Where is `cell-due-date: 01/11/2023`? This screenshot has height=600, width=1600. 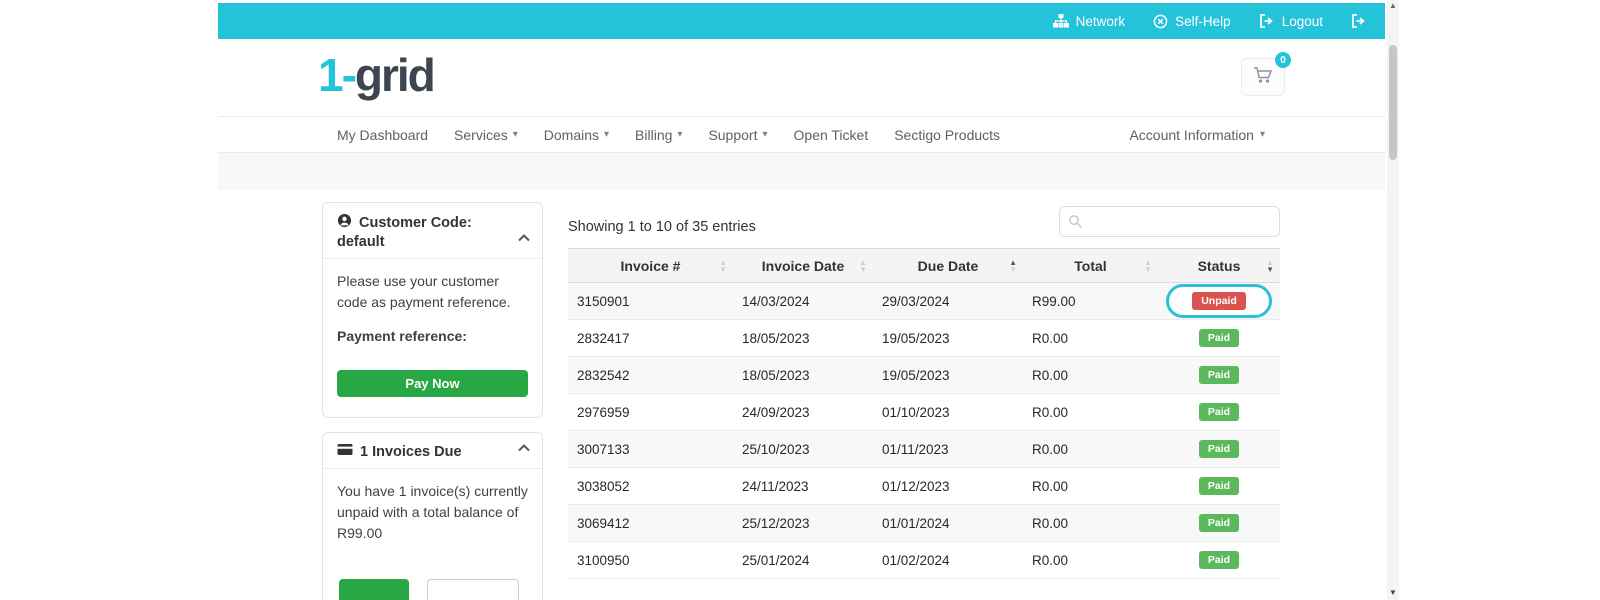 cell-due-date: 01/11/2023 is located at coordinates (915, 449).